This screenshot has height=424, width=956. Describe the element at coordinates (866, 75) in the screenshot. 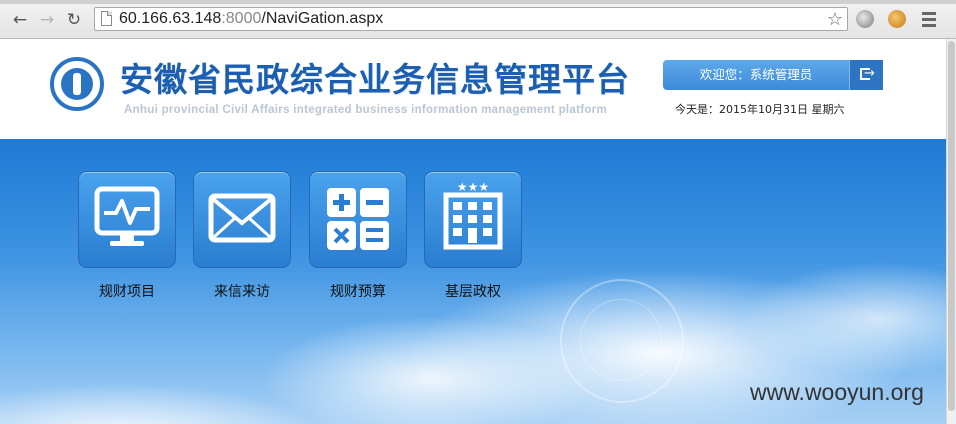

I see `logout-button: →` at that location.